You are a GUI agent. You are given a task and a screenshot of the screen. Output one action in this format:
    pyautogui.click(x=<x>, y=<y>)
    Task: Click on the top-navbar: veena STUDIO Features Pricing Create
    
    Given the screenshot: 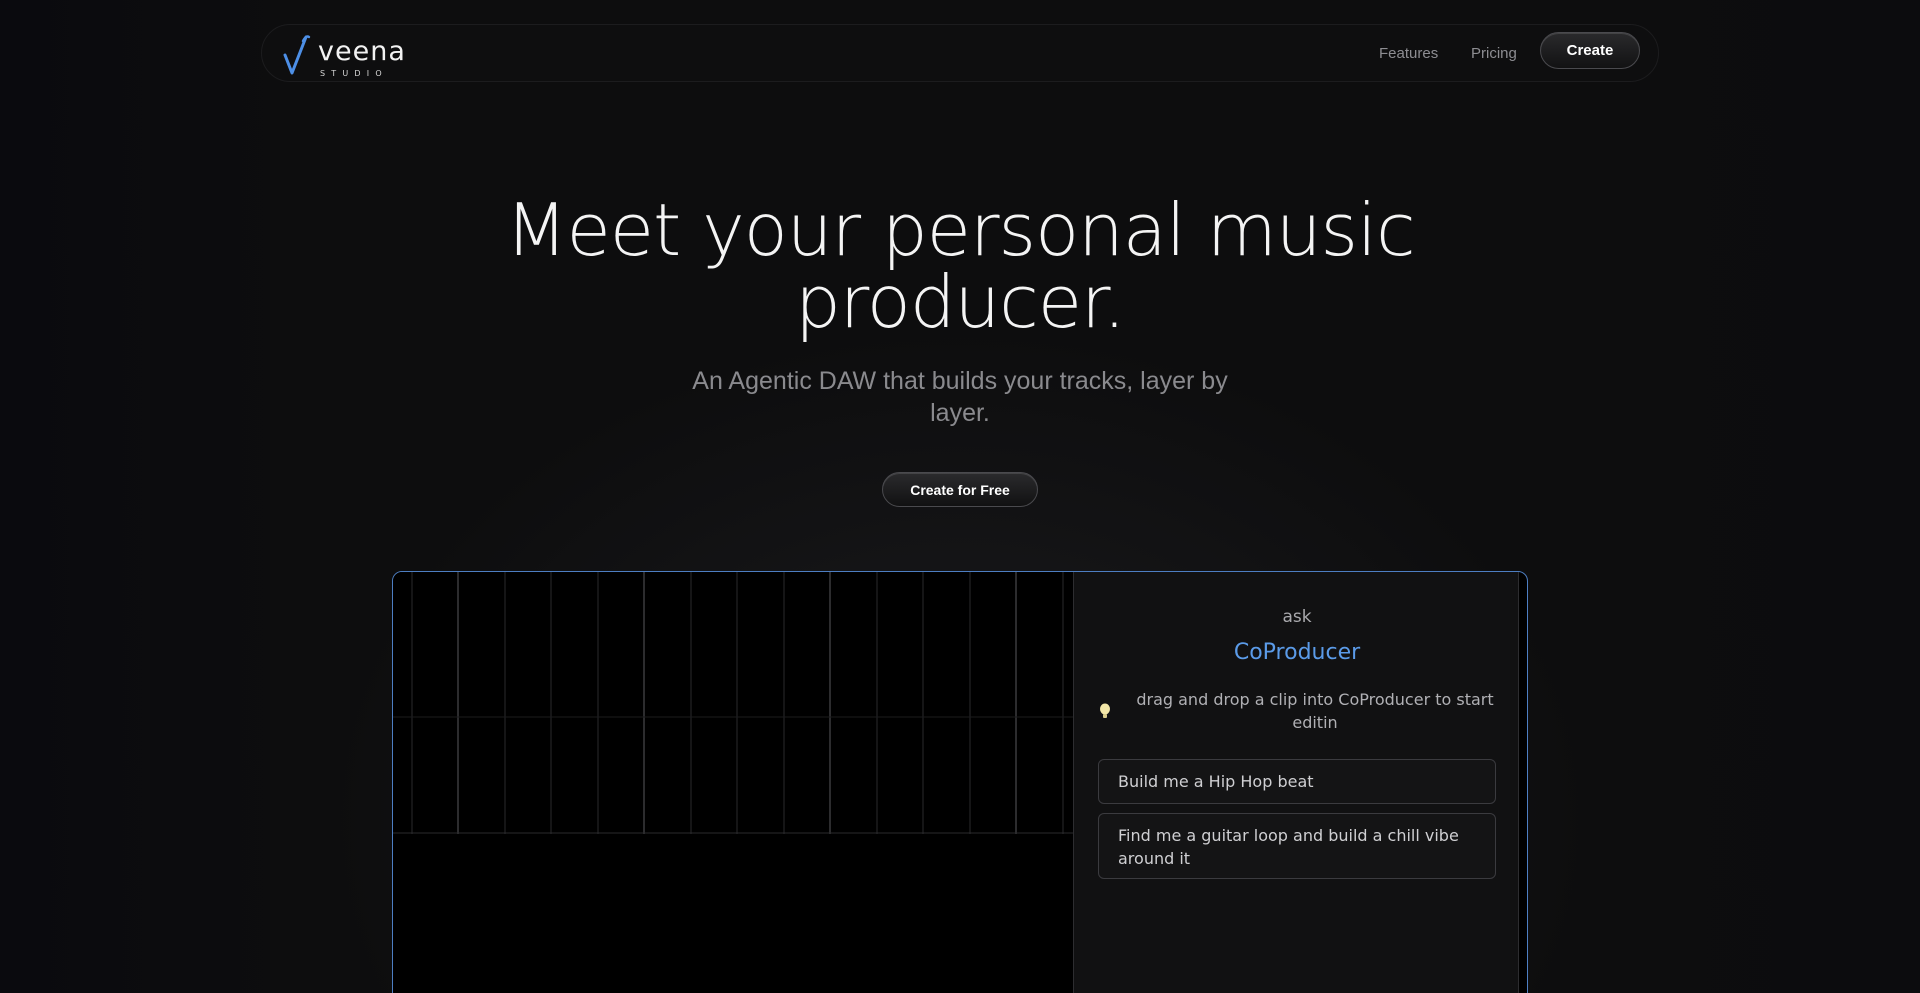 What is the action you would take?
    pyautogui.click(x=960, y=53)
    